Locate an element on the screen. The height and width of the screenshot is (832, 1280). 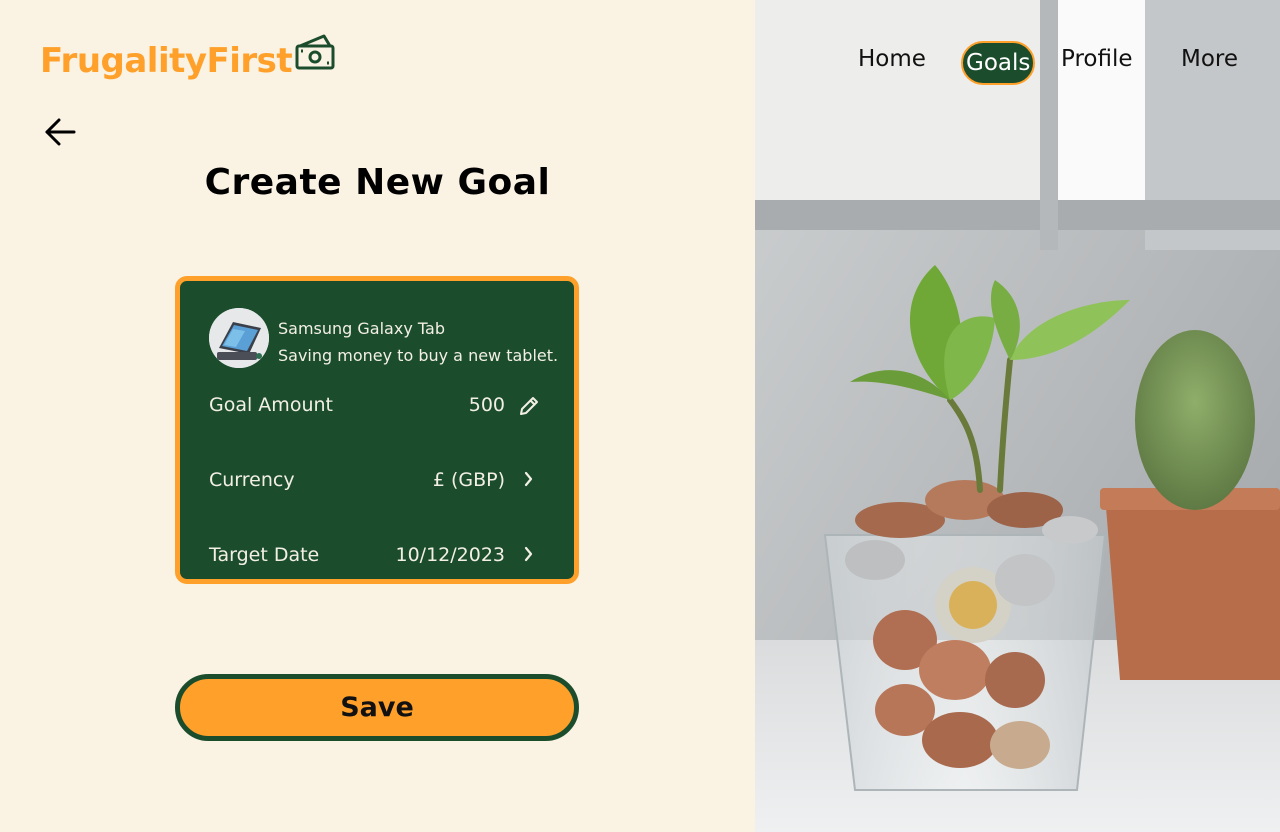
pencil-icon is located at coordinates (529, 406).